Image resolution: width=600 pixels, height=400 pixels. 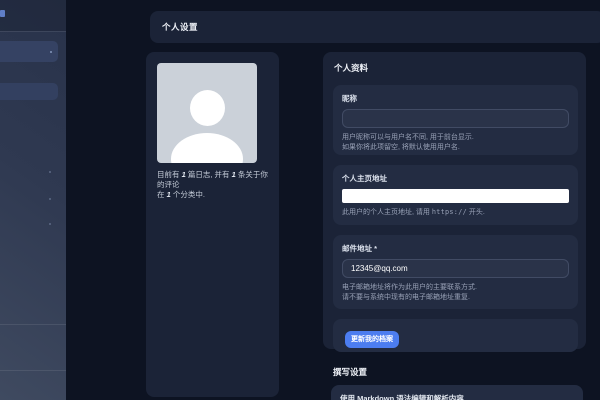 What do you see at coordinates (449, 212) in the screenshot?
I see `https-code: https://` at bounding box center [449, 212].